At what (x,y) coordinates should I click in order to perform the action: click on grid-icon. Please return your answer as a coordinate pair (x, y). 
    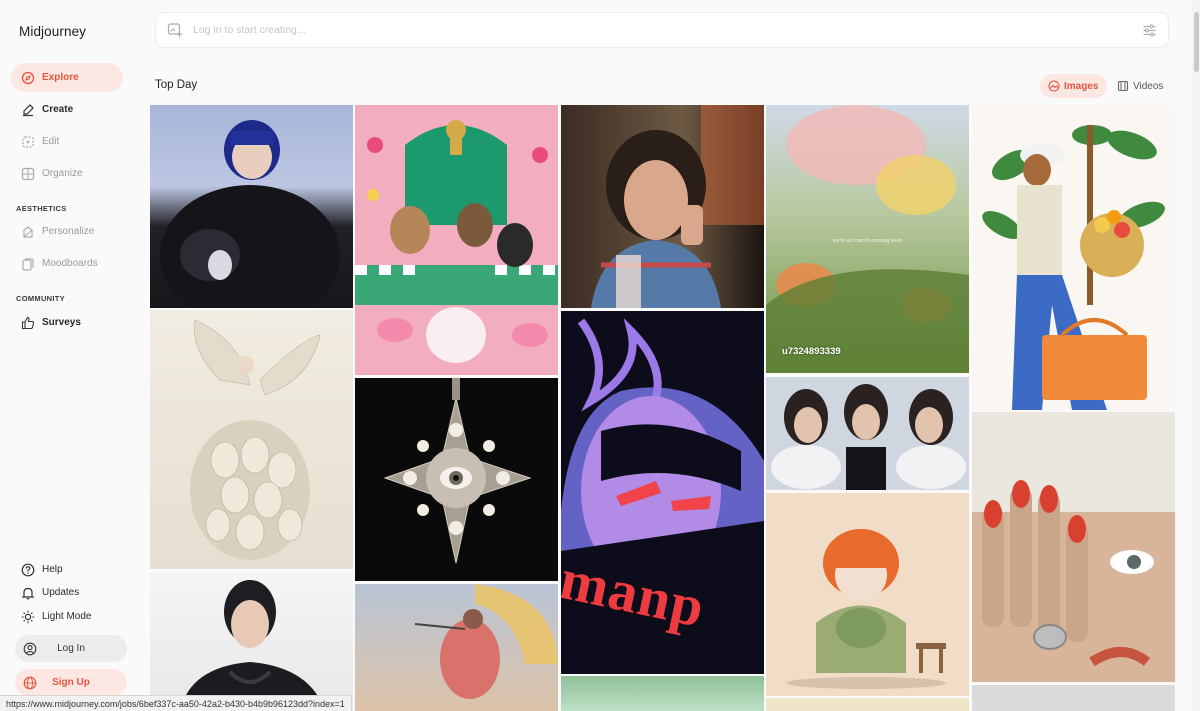
    Looking at the image, I should click on (28, 174).